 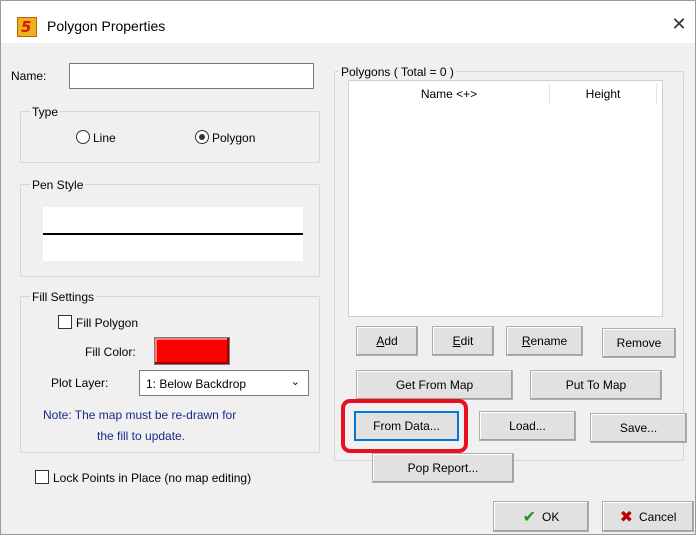 What do you see at coordinates (191, 76) in the screenshot?
I see `name-input` at bounding box center [191, 76].